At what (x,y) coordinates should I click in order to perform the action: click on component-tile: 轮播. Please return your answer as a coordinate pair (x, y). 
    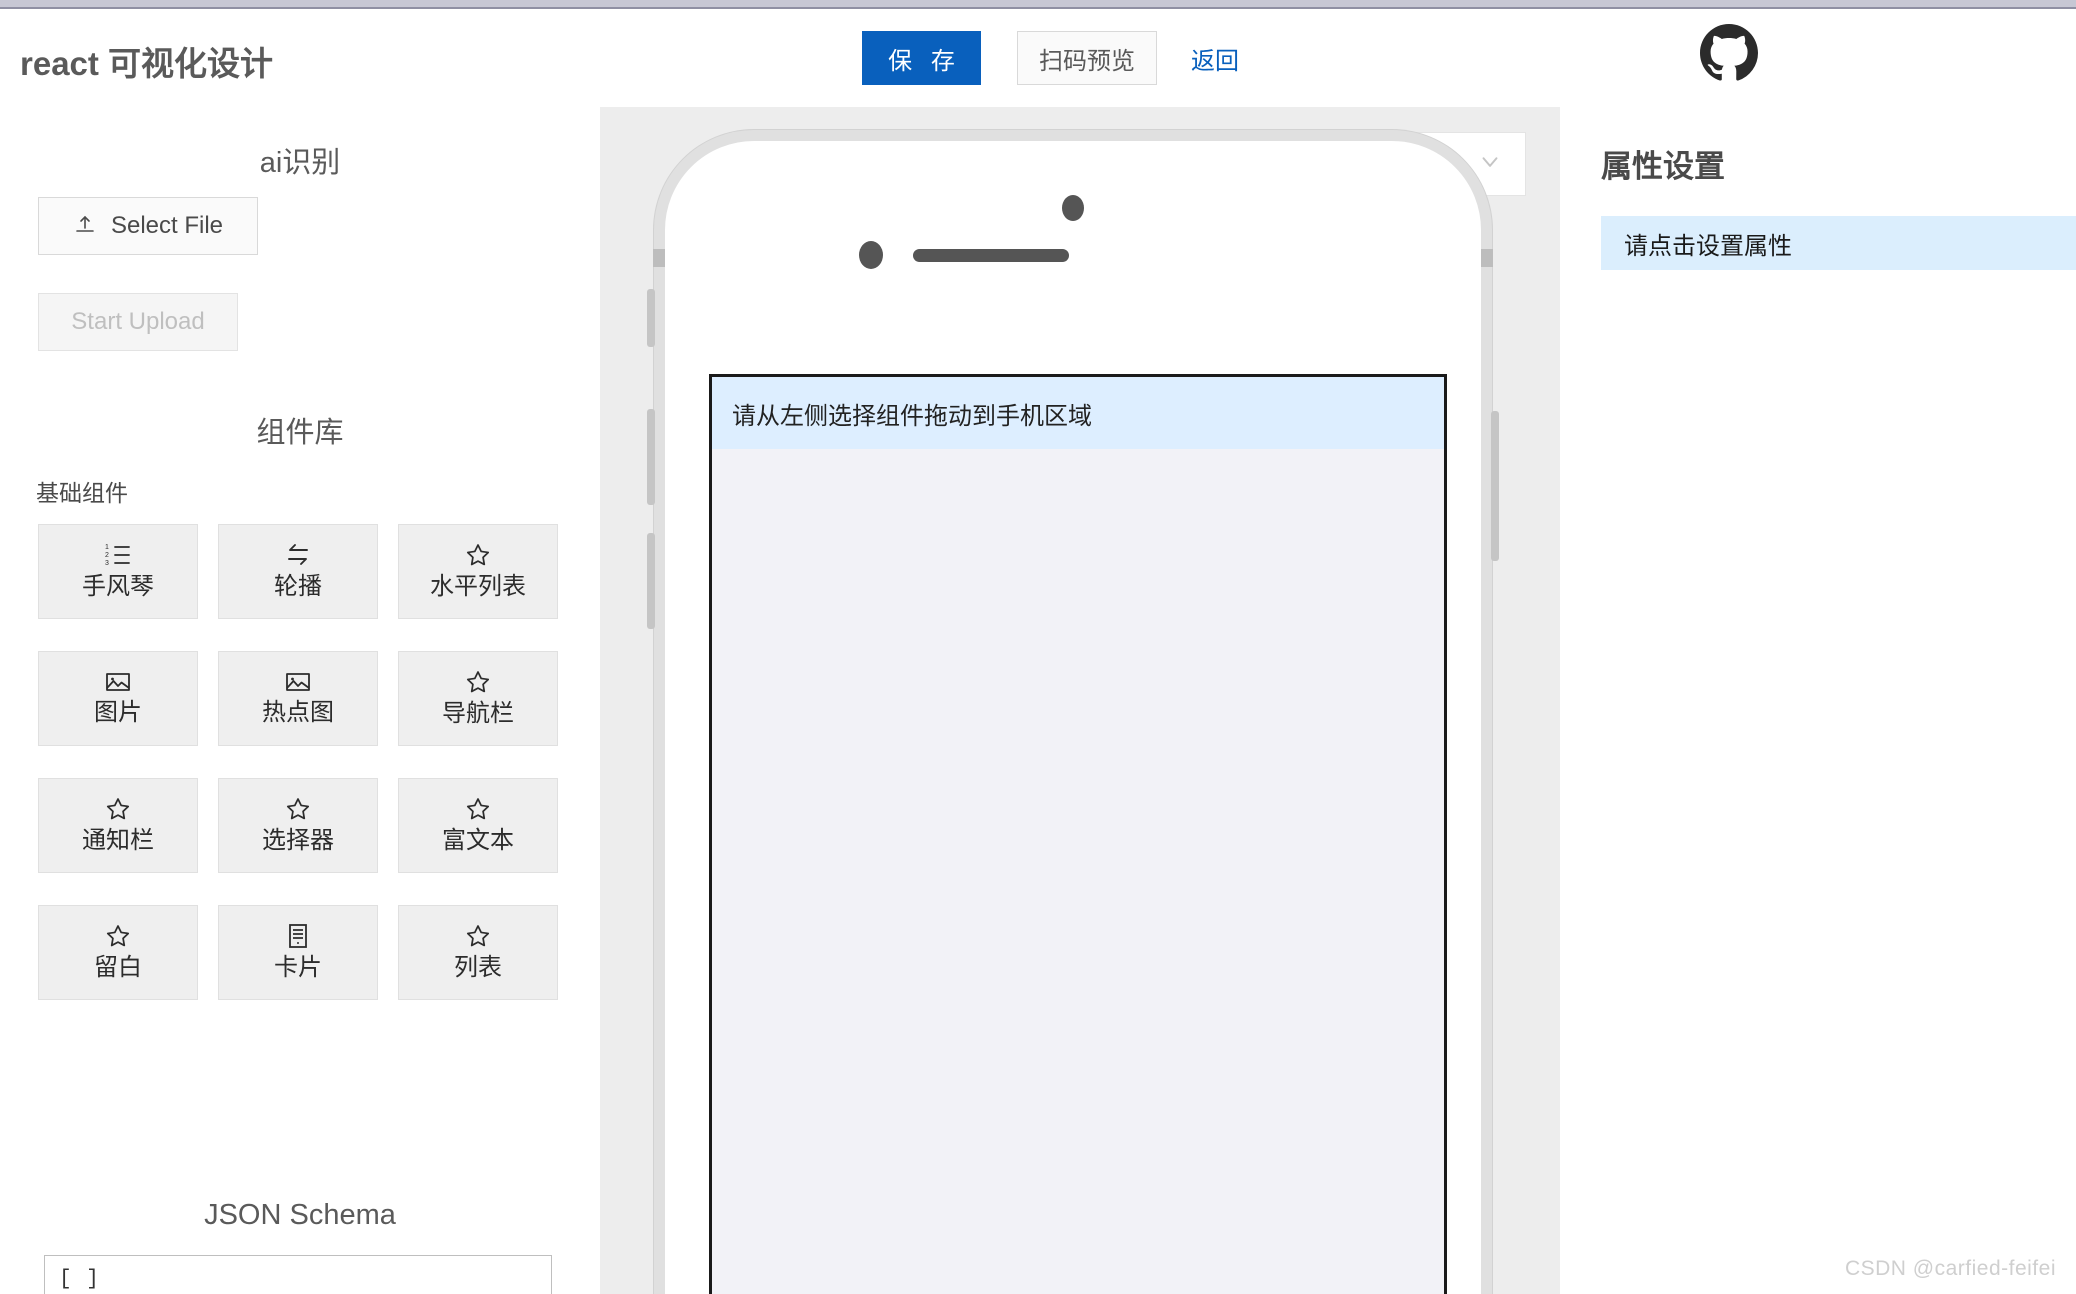
    Looking at the image, I should click on (298, 571).